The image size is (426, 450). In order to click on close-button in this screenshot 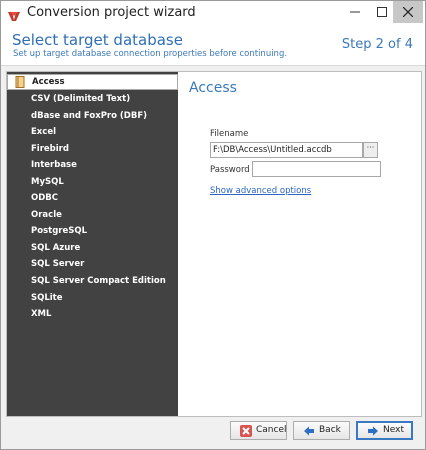, I will do `click(408, 12)`.